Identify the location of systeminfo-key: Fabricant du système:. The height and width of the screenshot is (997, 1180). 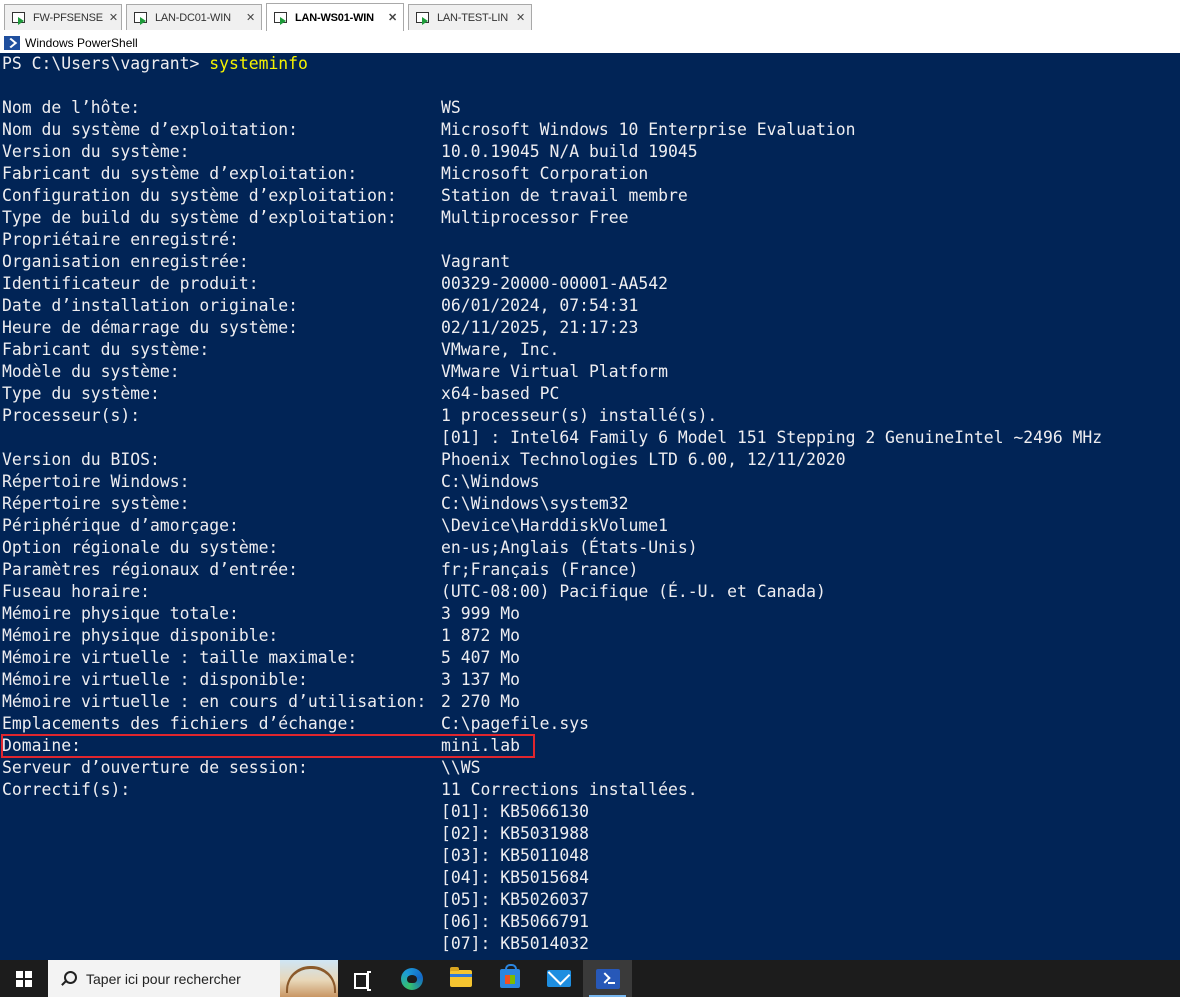
(106, 349).